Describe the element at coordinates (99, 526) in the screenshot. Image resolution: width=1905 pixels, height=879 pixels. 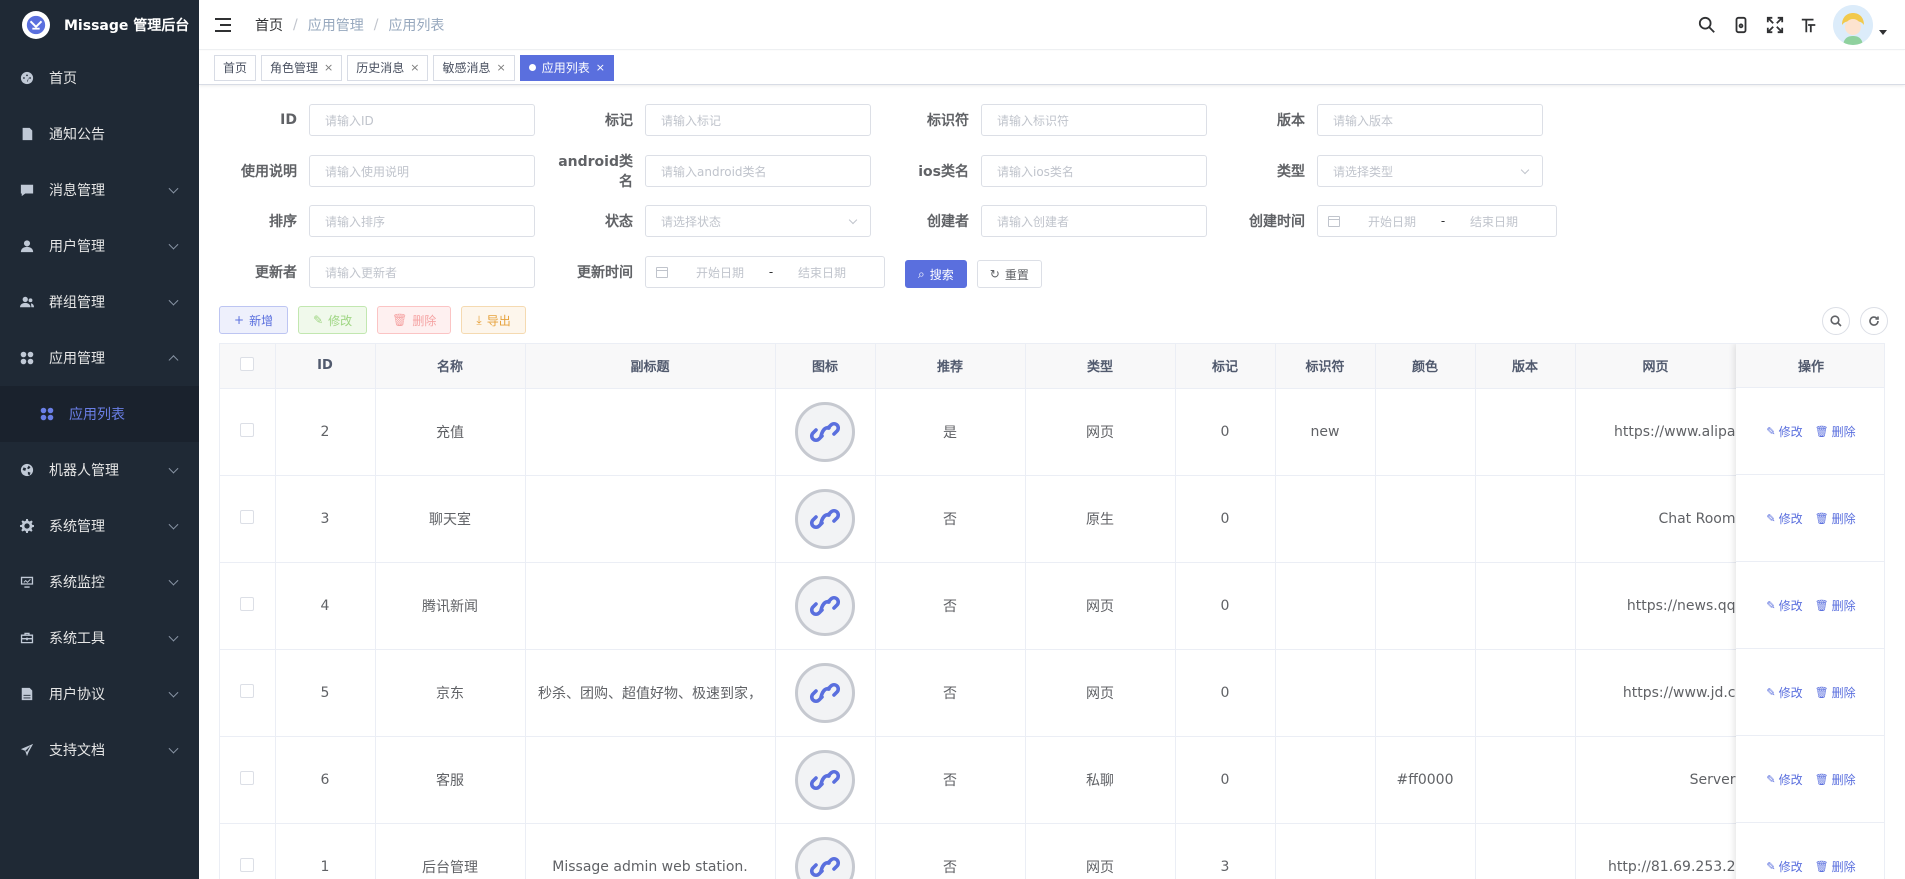
I see `sidebar-item-system: 系统管理` at that location.